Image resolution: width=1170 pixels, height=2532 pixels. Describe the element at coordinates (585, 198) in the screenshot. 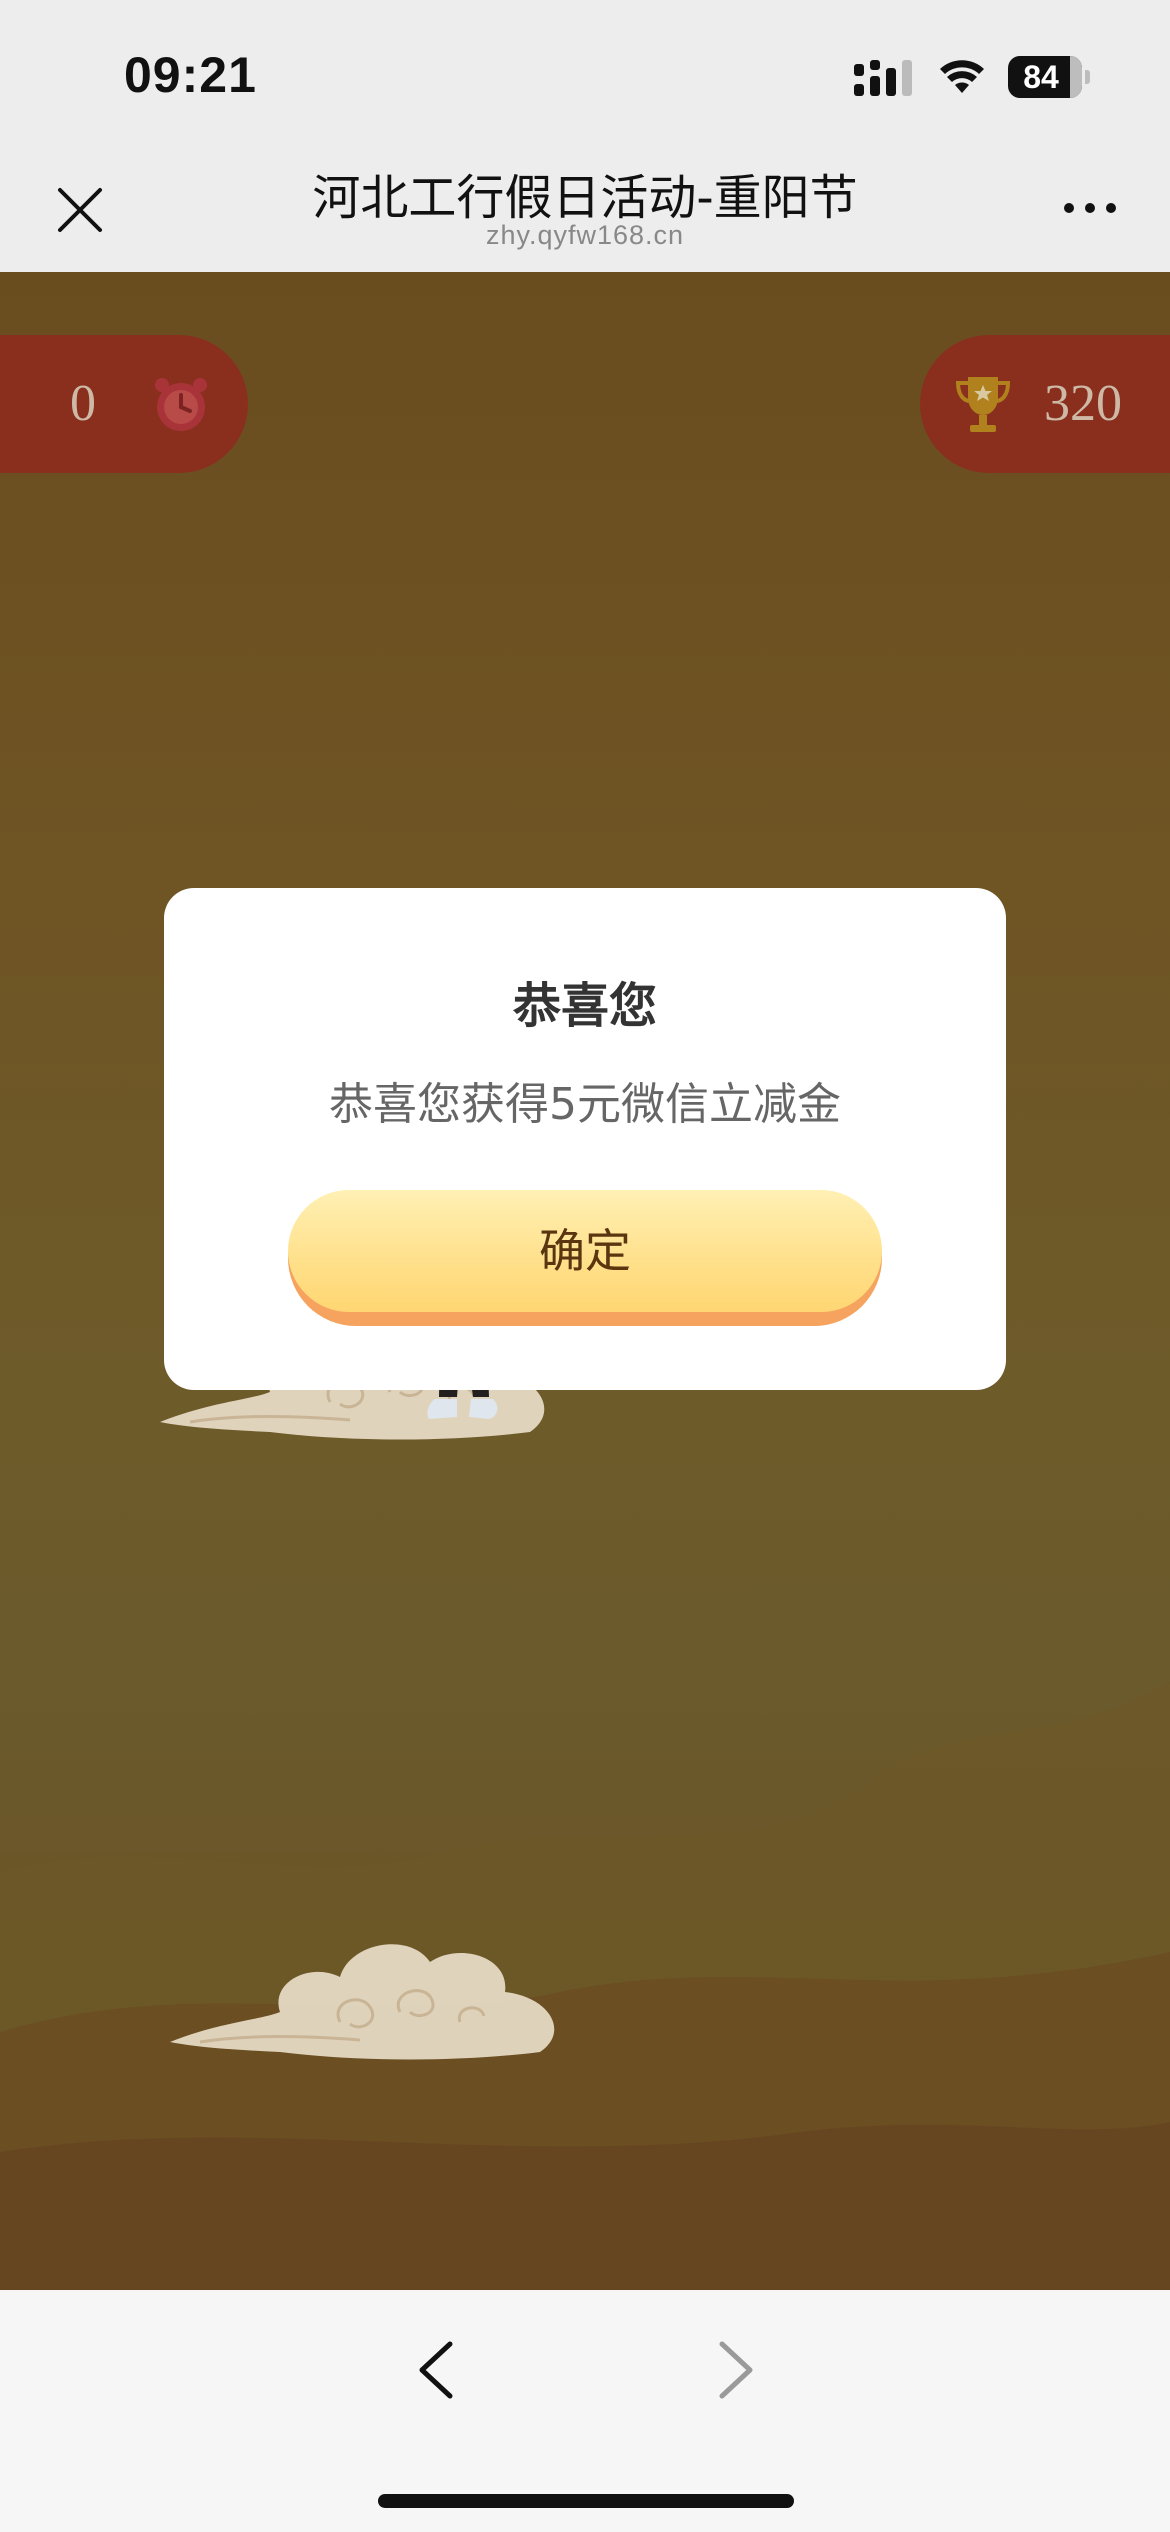

I see `page-title: 河北工行假日活动-重阳节` at that location.